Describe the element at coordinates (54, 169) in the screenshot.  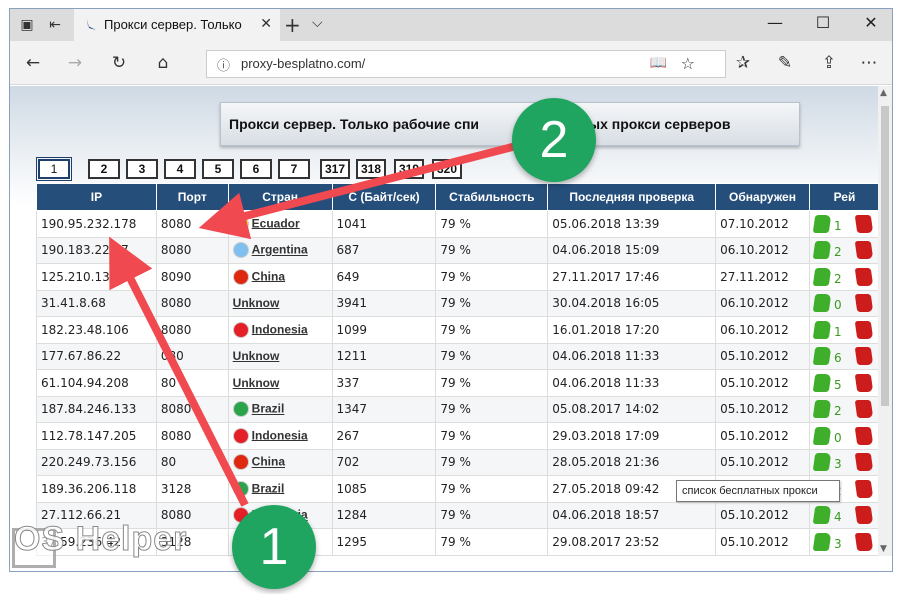
I see `page-link-1: 1` at that location.